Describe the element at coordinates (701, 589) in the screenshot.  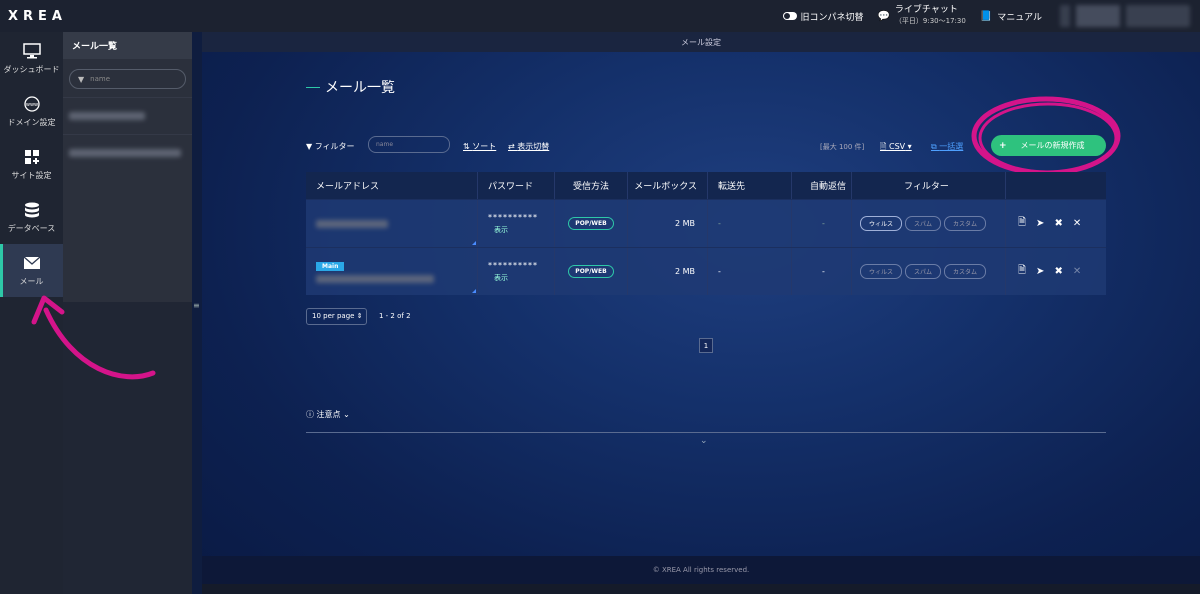
I see `footer-strip` at that location.